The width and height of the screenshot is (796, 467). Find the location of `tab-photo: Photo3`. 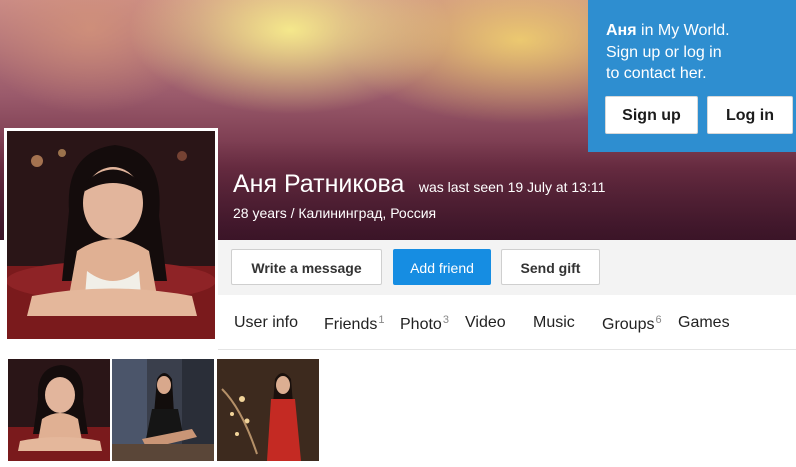

tab-photo: Photo3 is located at coordinates (424, 324).